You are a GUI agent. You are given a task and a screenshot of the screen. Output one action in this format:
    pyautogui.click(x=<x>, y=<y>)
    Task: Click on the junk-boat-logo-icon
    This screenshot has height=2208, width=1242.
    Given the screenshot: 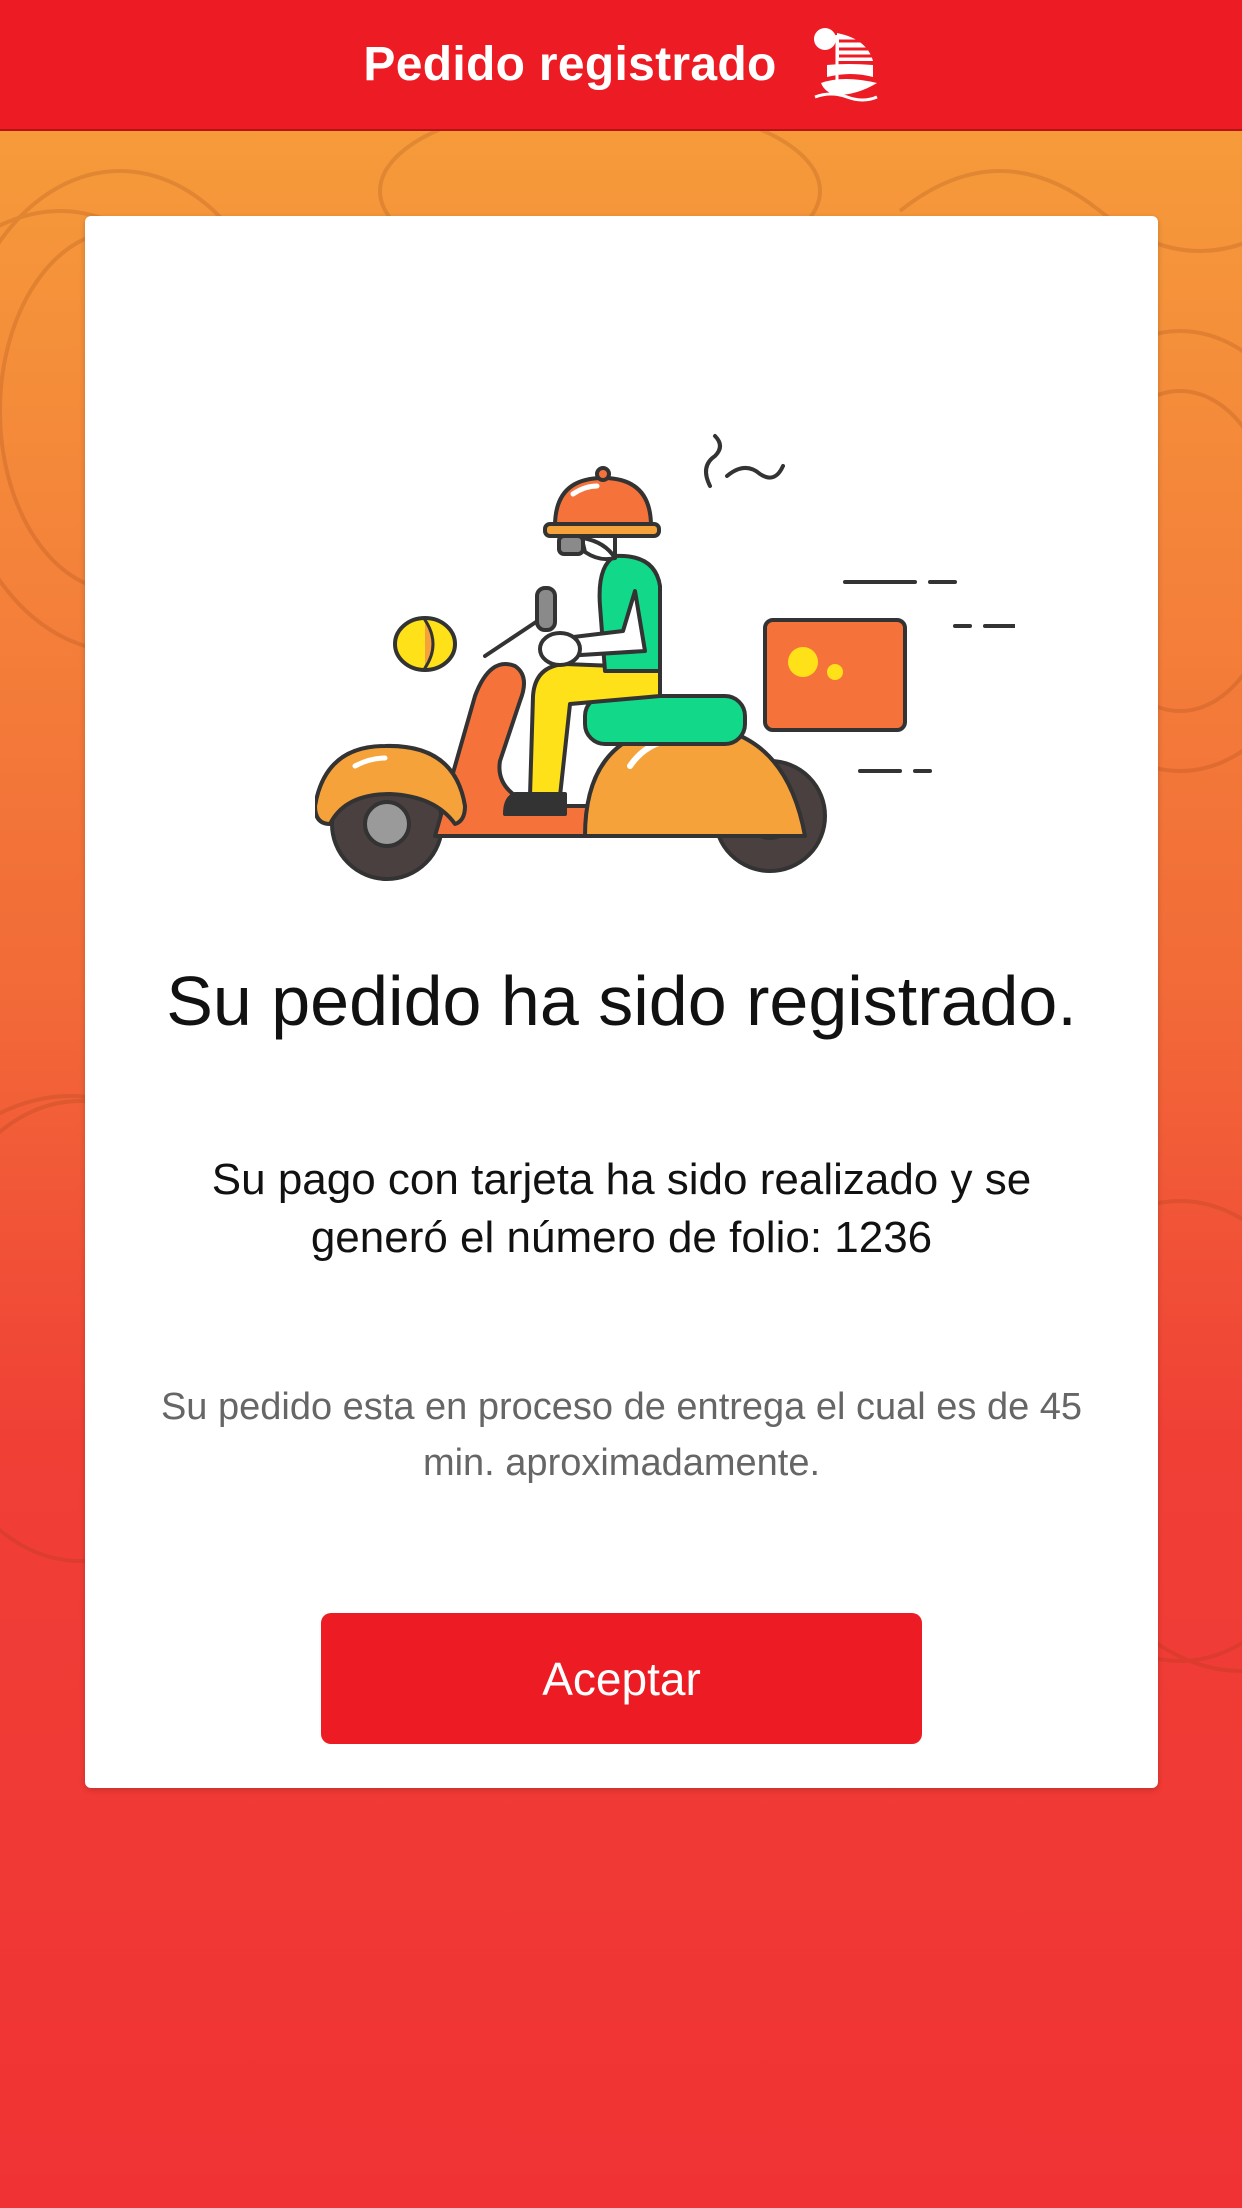 What is the action you would take?
    pyautogui.click(x=845, y=64)
    